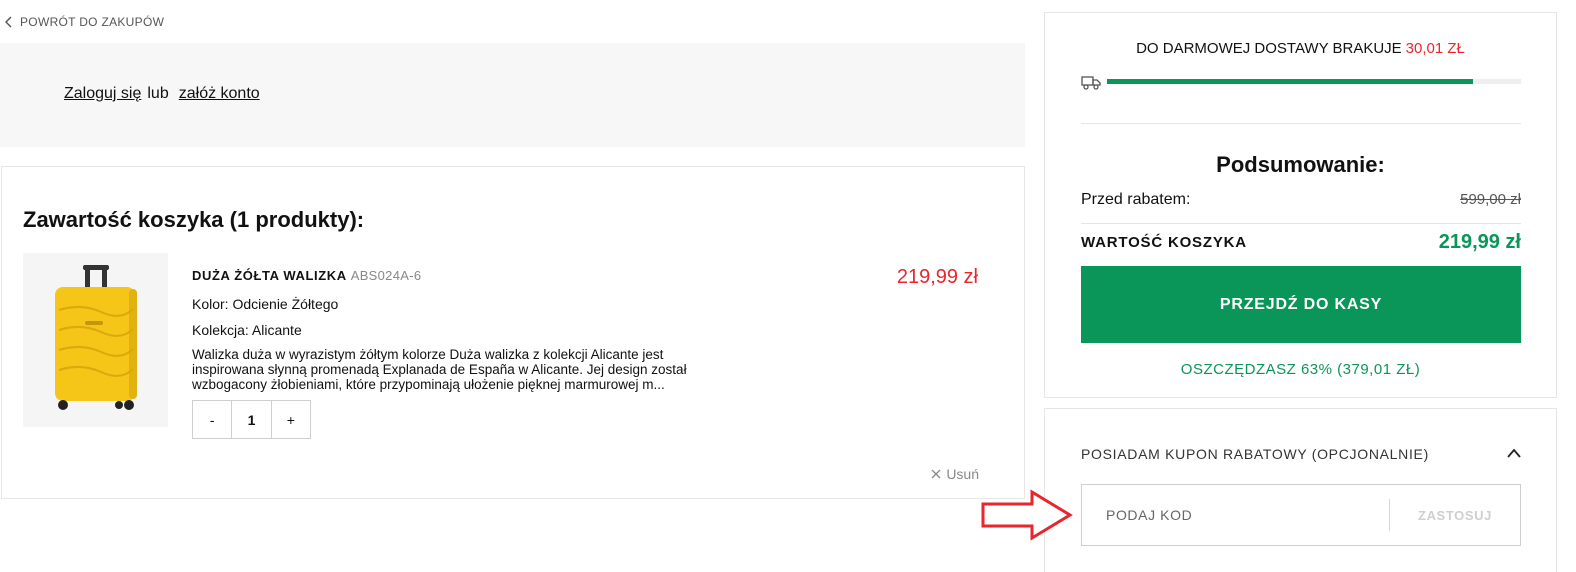 Image resolution: width=1576 pixels, height=572 pixels. I want to click on chevron-left-icon, so click(8, 22).